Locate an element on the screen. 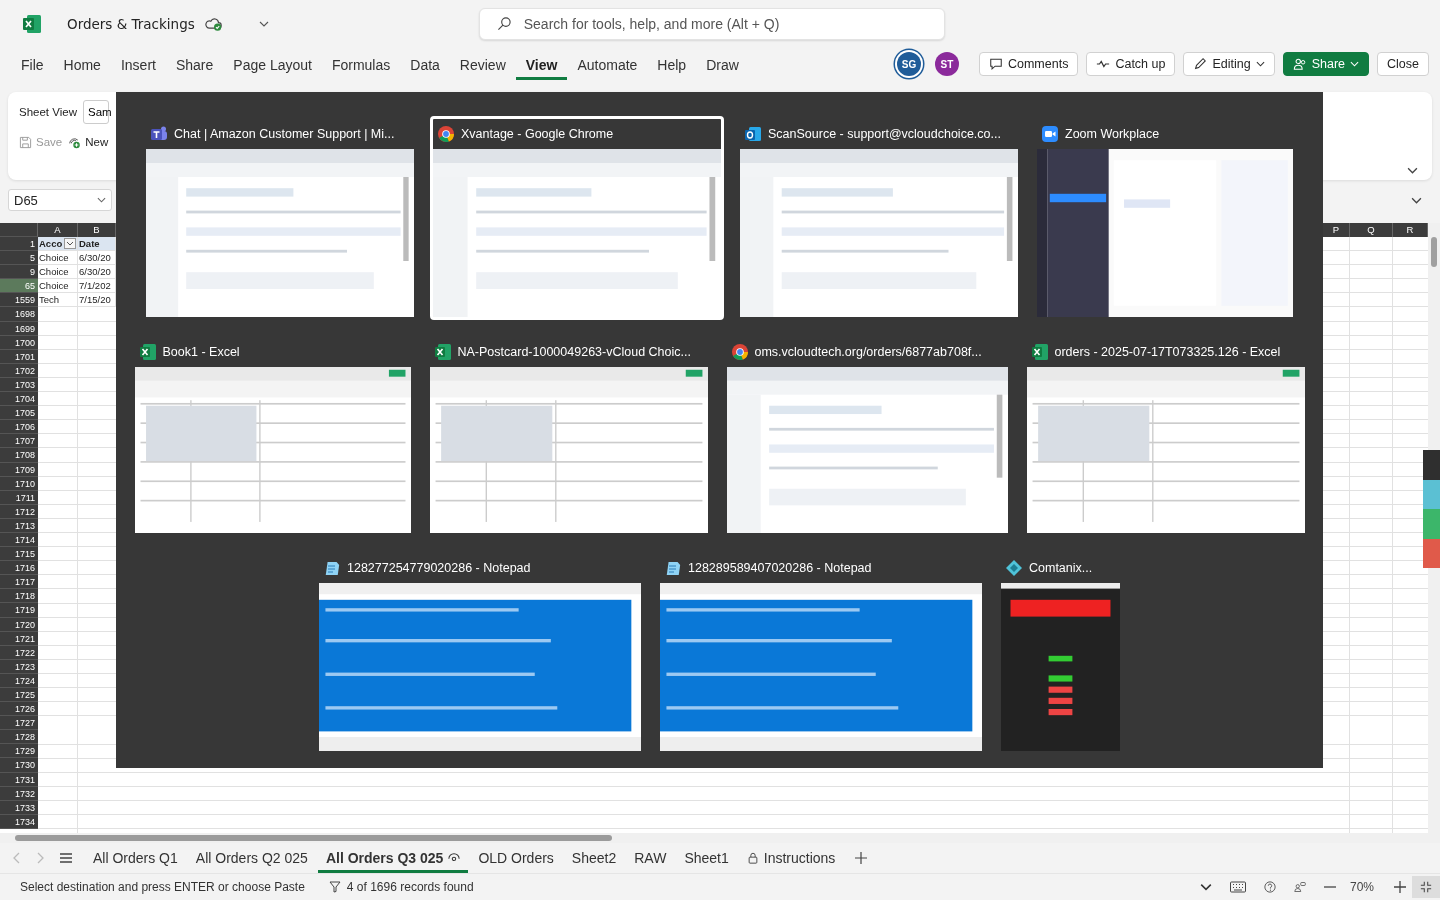 The width and height of the screenshot is (1440, 900). comment-icon is located at coordinates (995, 64).